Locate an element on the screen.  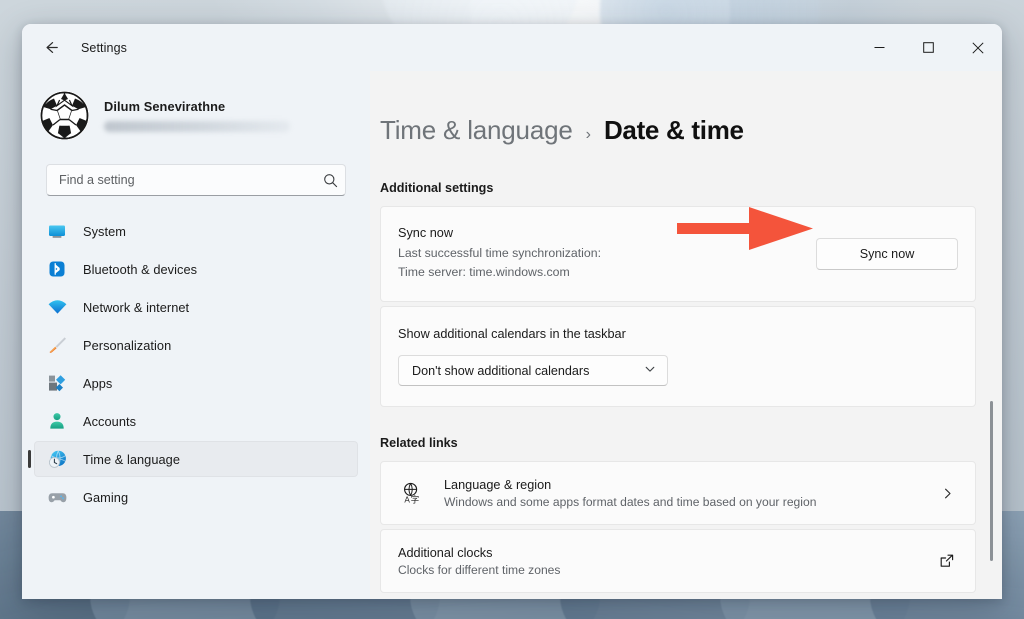
soccer-ball-avatar-icon is located at coordinates (64, 115).